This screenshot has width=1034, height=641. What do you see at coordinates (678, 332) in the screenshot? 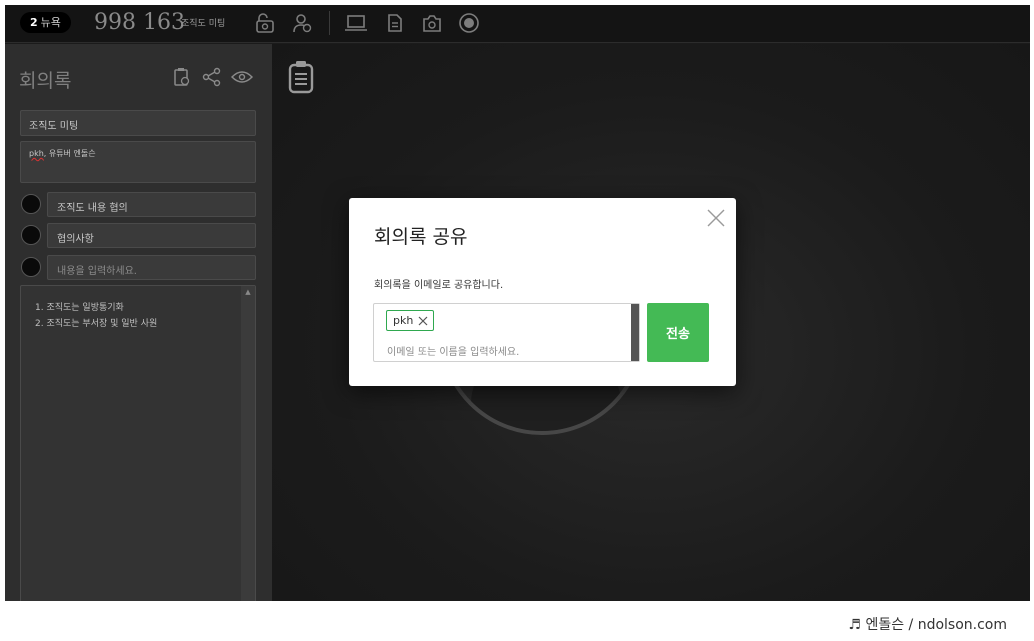
I see `send-button: 전송` at bounding box center [678, 332].